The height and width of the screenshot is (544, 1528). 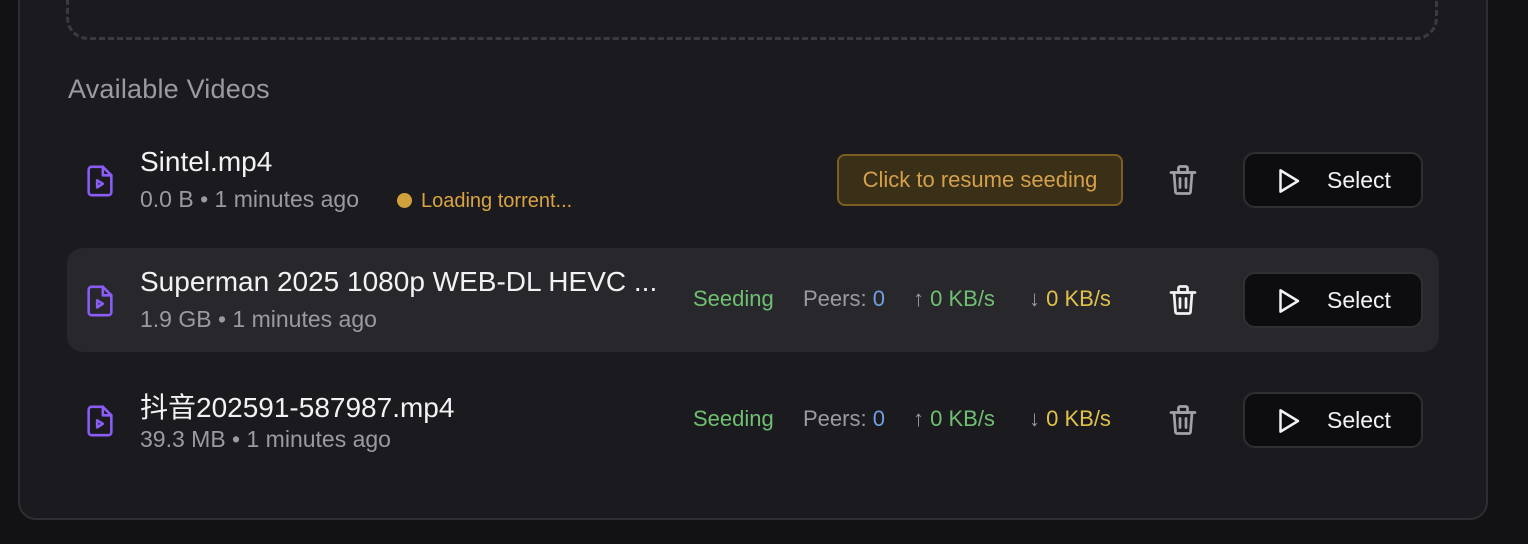 I want to click on video-name: Sintel.mp4, so click(x=206, y=161).